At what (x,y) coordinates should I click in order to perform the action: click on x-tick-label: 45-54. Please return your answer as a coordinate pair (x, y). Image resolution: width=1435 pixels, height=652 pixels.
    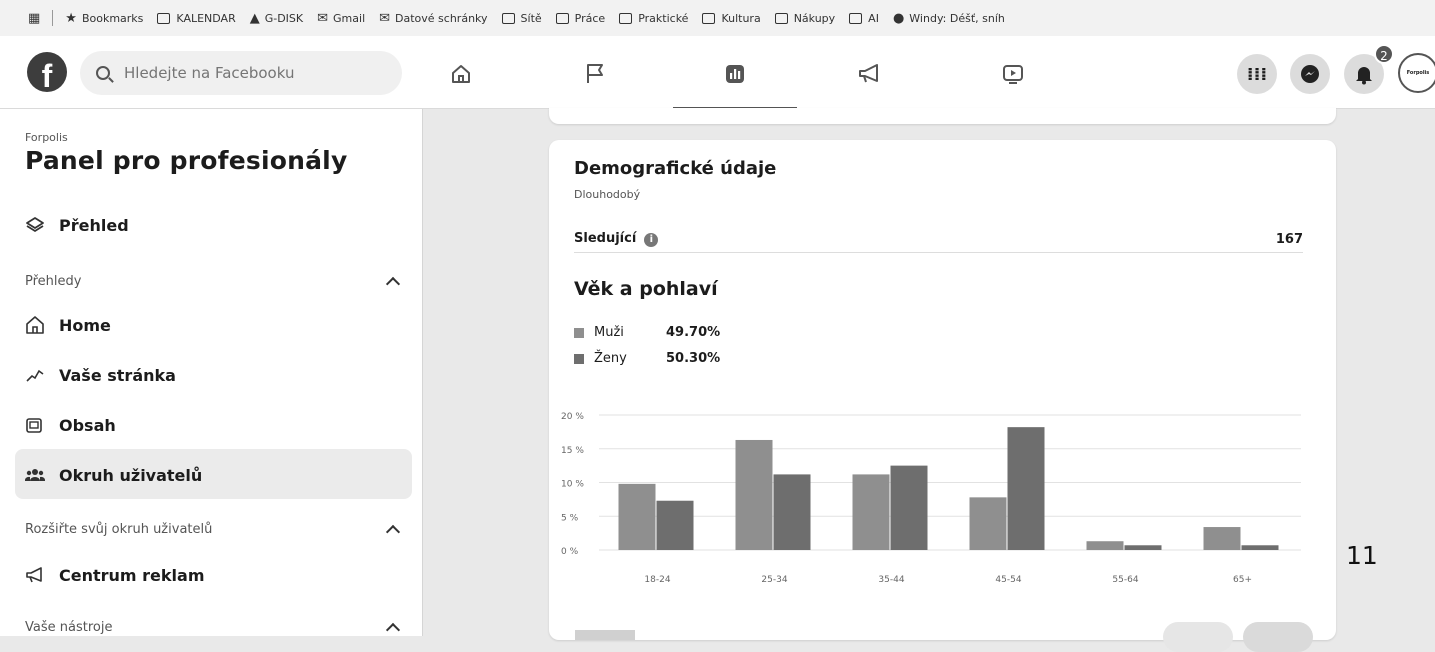
    Looking at the image, I should click on (1008, 580).